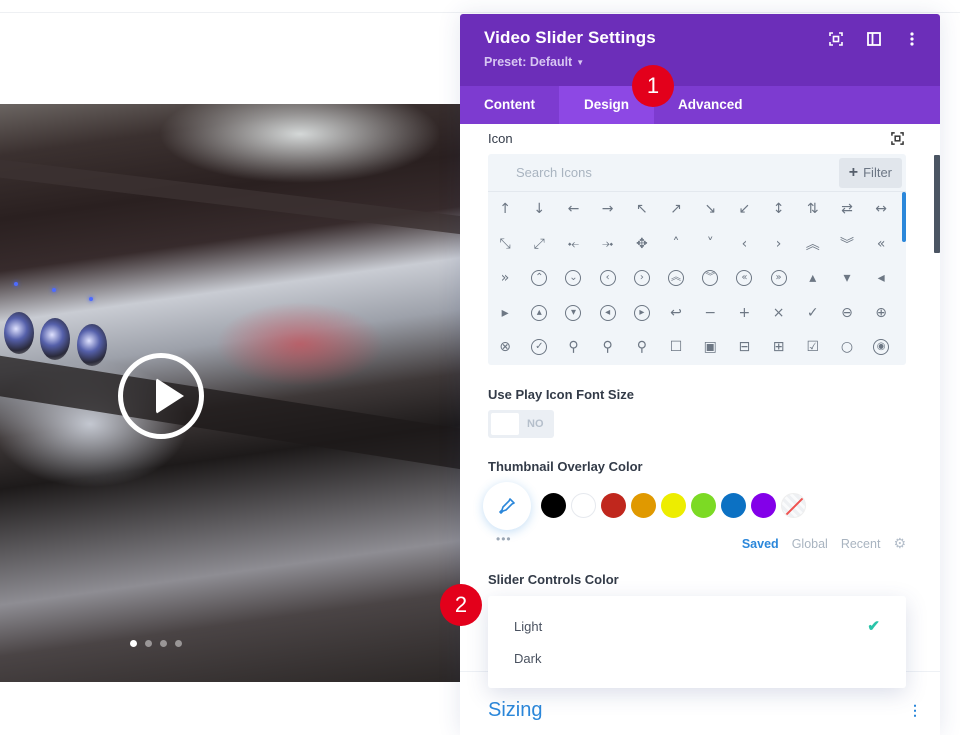 Image resolution: width=960 pixels, height=735 pixels. Describe the element at coordinates (643, 505) in the screenshot. I see `swatch-orange` at that location.